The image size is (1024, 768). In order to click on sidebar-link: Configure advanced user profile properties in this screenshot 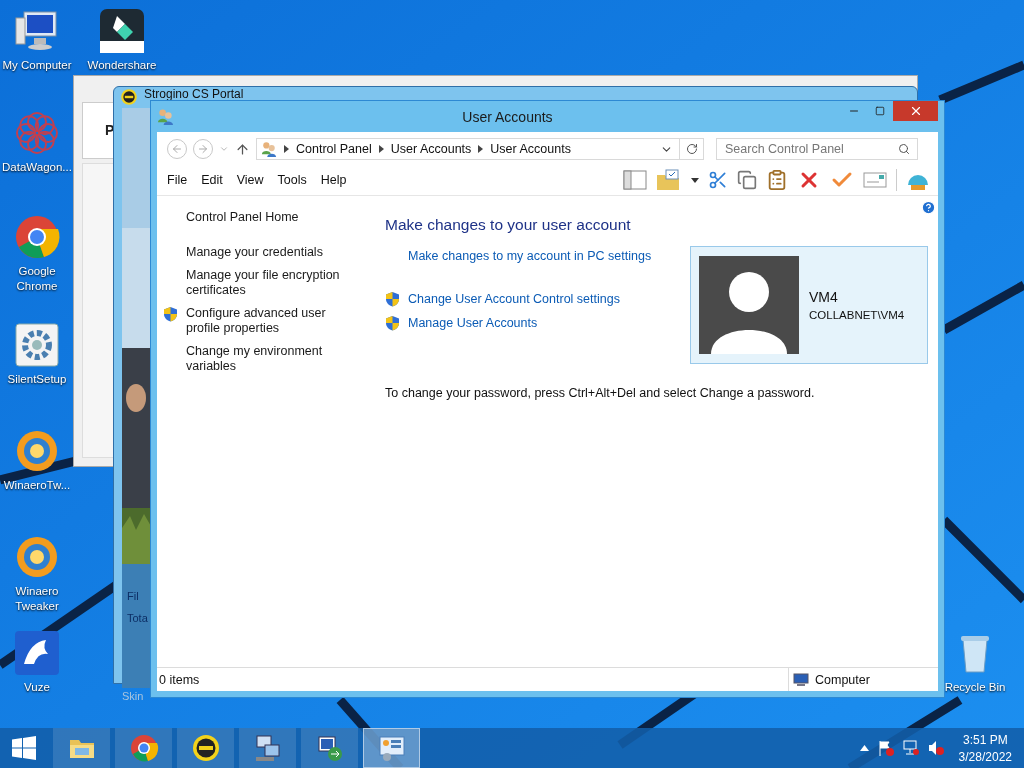, I will do `click(268, 321)`.